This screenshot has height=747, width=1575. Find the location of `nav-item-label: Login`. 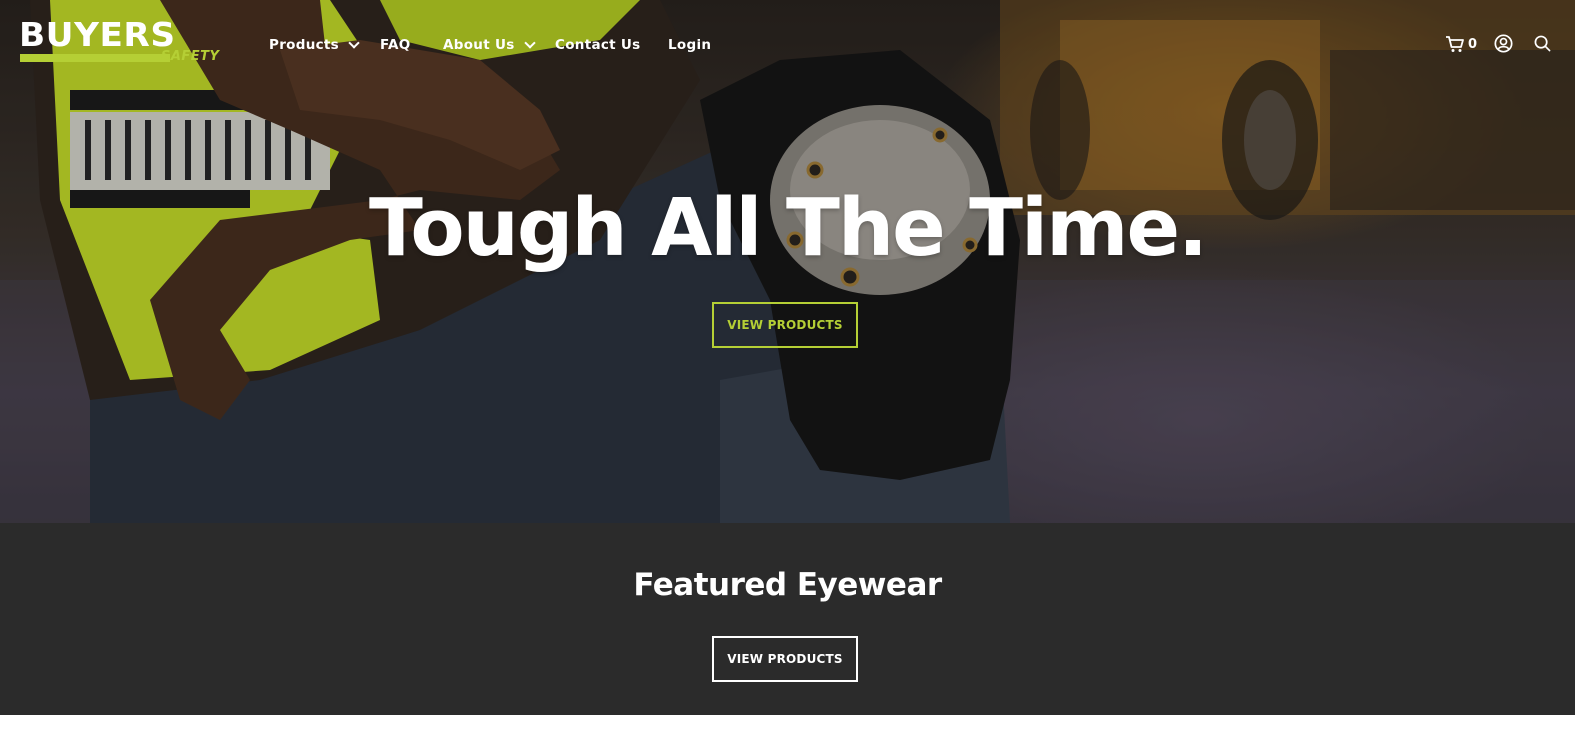

nav-item-label: Login is located at coordinates (690, 45).